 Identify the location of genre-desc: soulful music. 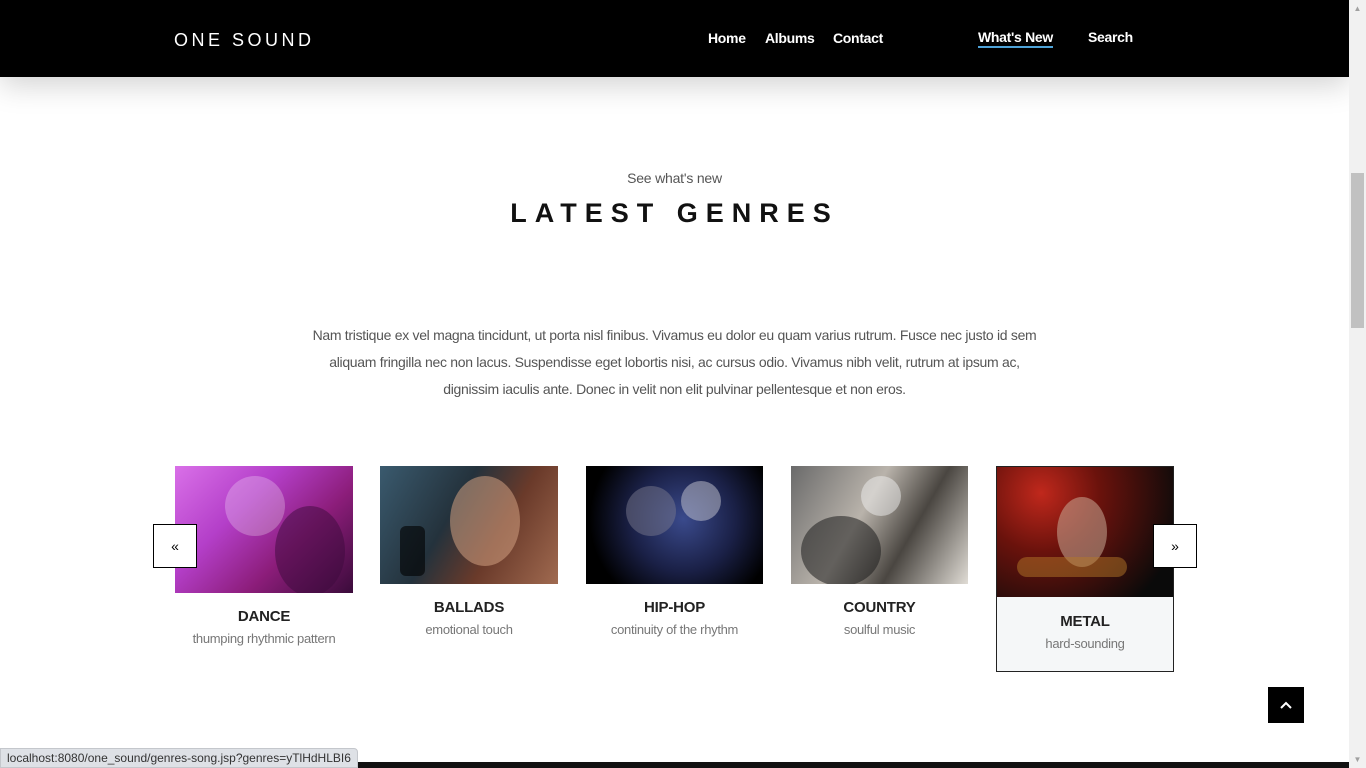
(879, 629).